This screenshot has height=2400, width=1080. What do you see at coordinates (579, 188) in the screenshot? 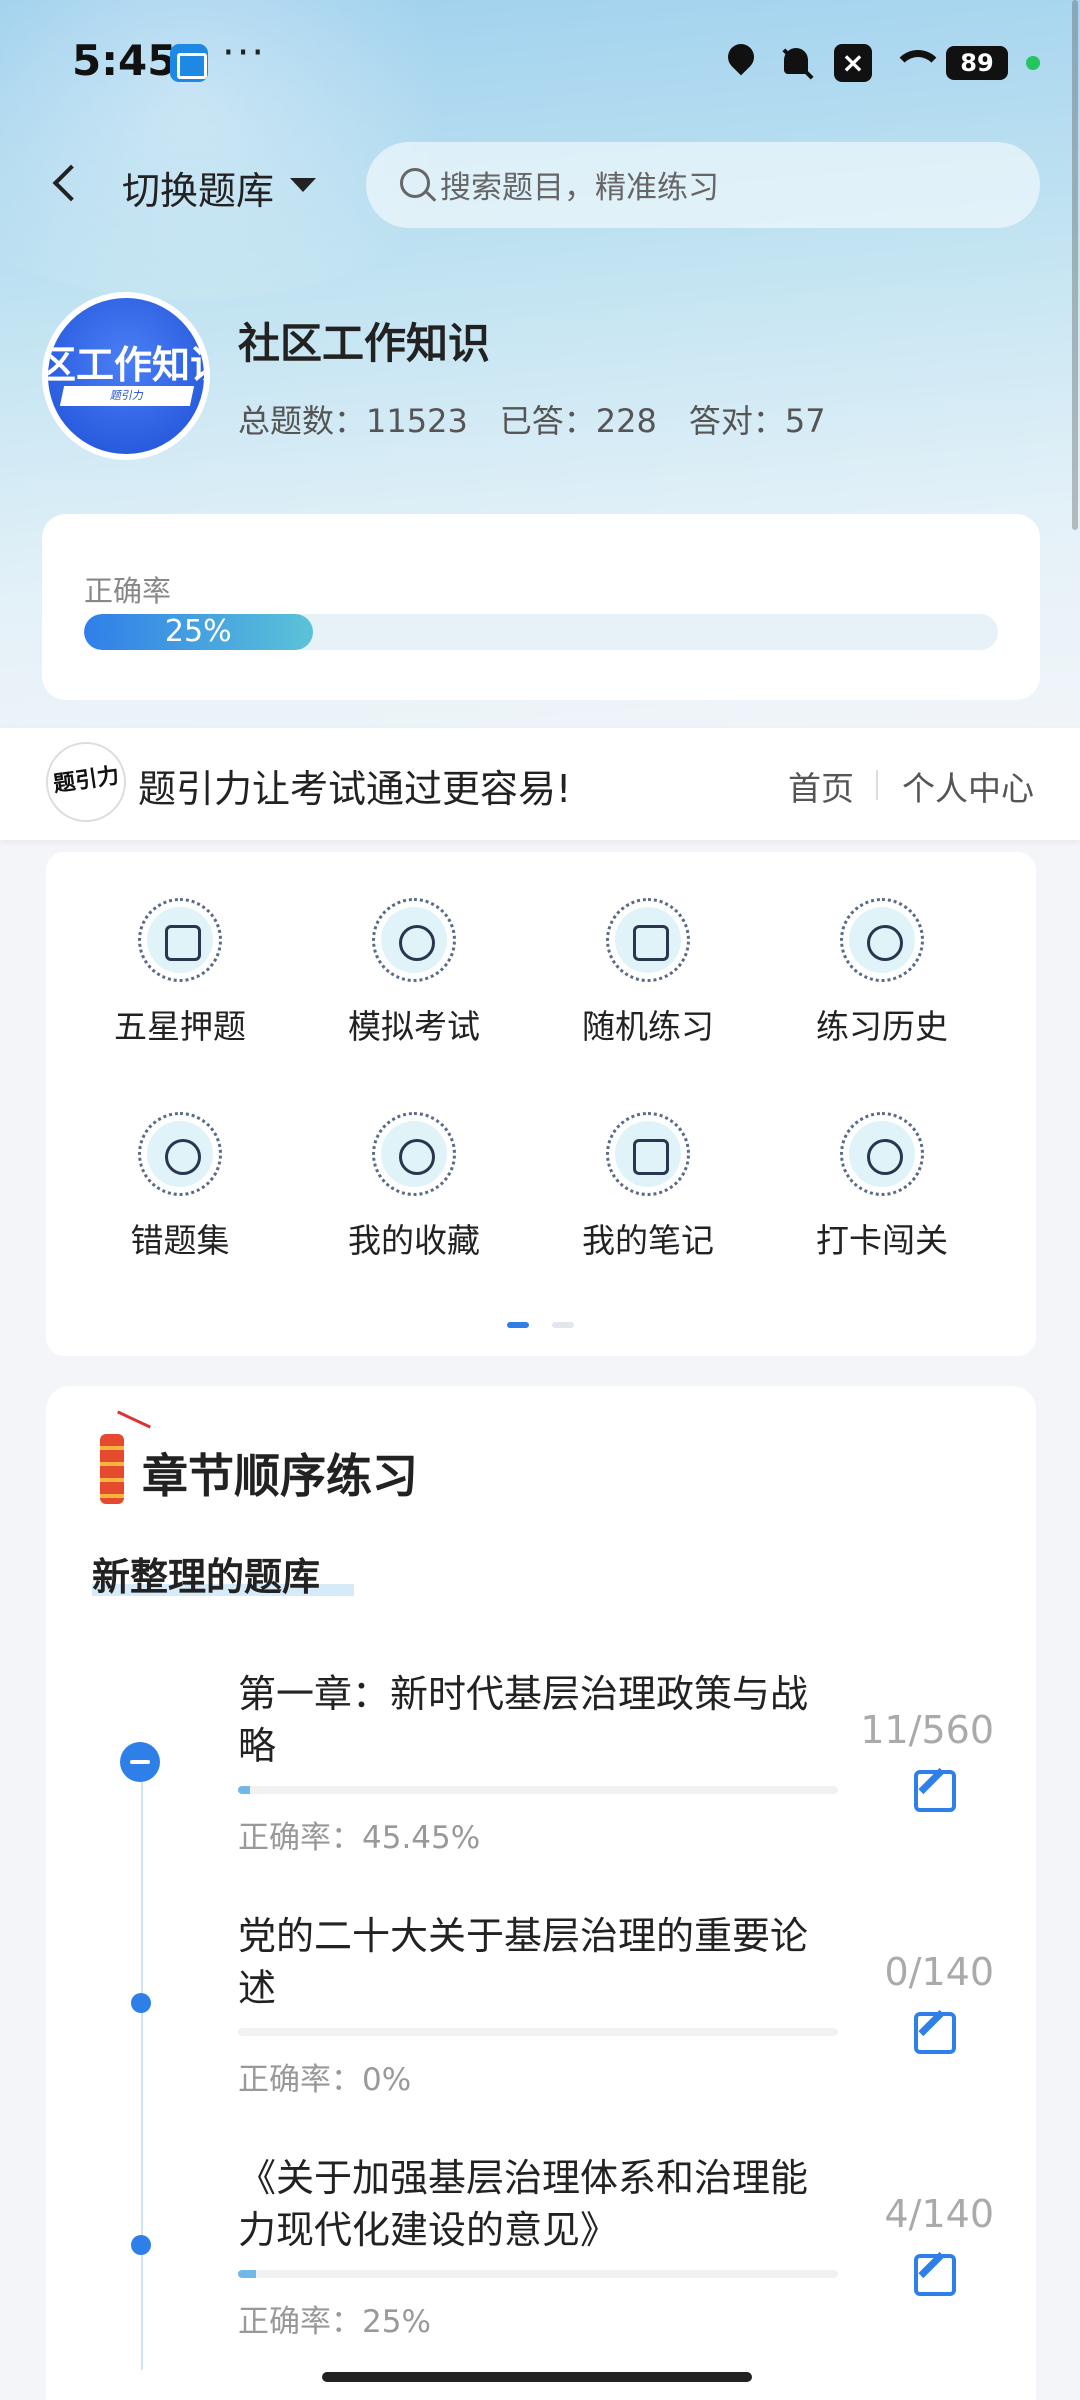
I see `search-placeholder: 搜索题目，精准练习` at bounding box center [579, 188].